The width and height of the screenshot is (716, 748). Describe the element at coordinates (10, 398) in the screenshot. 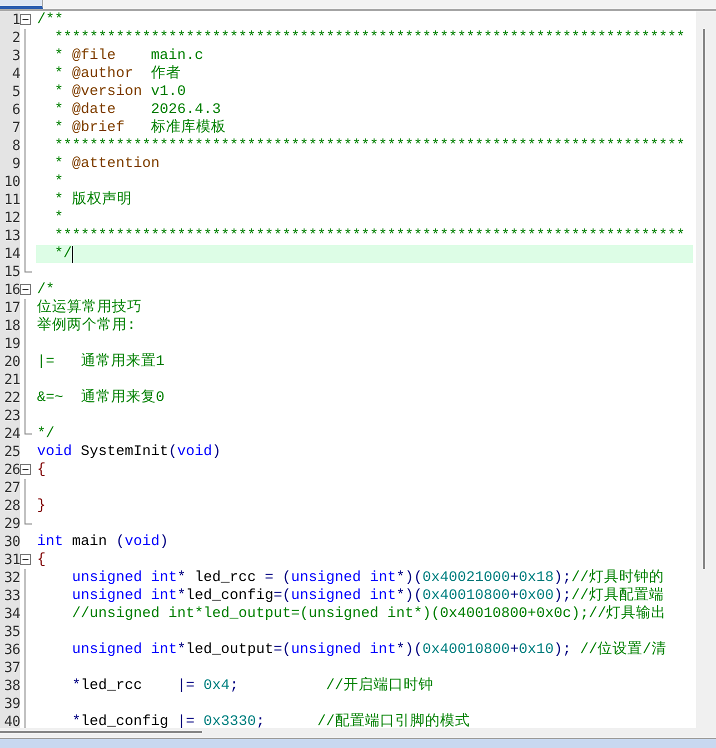

I see `line-number: 22` at that location.